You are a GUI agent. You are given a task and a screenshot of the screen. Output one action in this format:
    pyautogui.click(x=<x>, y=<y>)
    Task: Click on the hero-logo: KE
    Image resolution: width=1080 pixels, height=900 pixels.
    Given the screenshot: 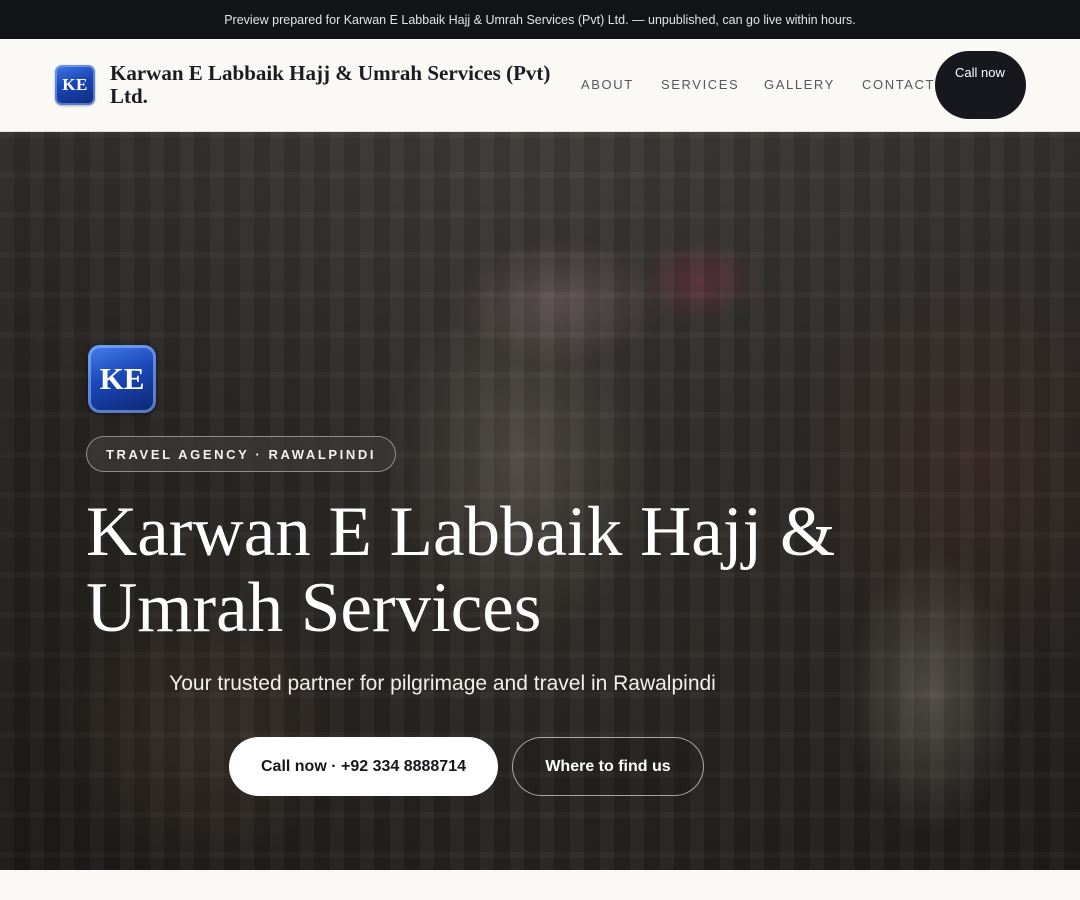 What is the action you would take?
    pyautogui.click(x=122, y=379)
    